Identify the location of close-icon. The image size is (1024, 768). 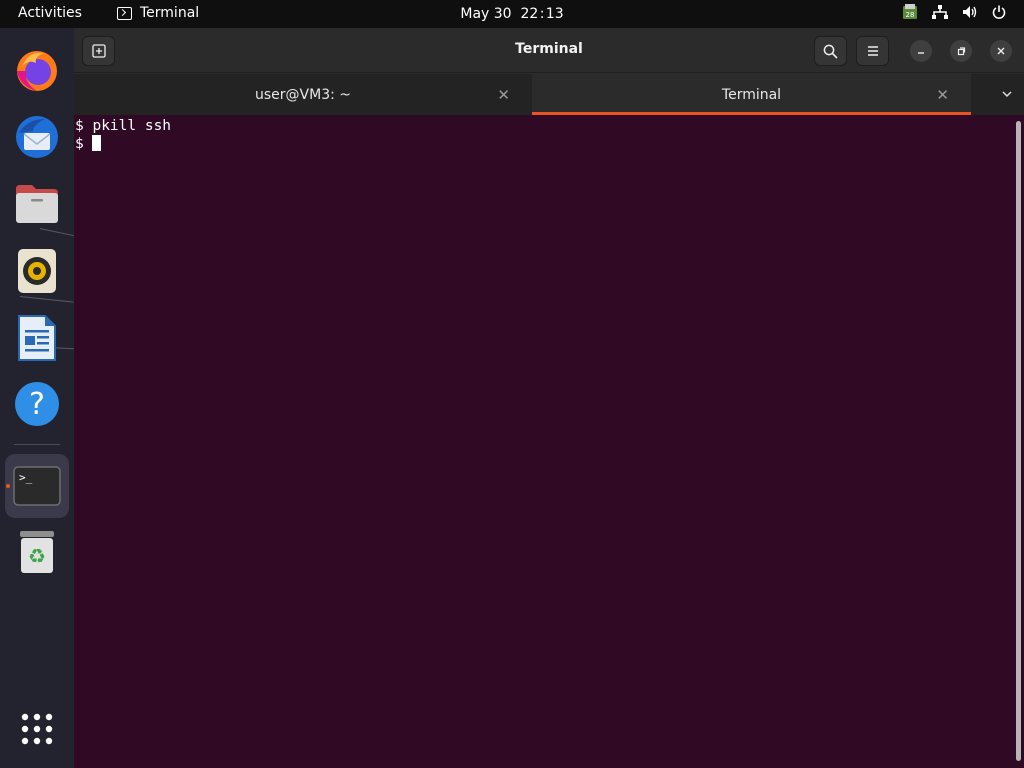
(1001, 51).